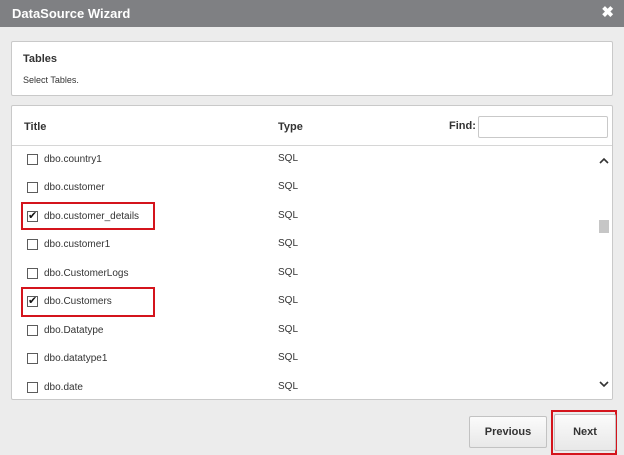 This screenshot has height=455, width=624. I want to click on find-label: Find:, so click(462, 126).